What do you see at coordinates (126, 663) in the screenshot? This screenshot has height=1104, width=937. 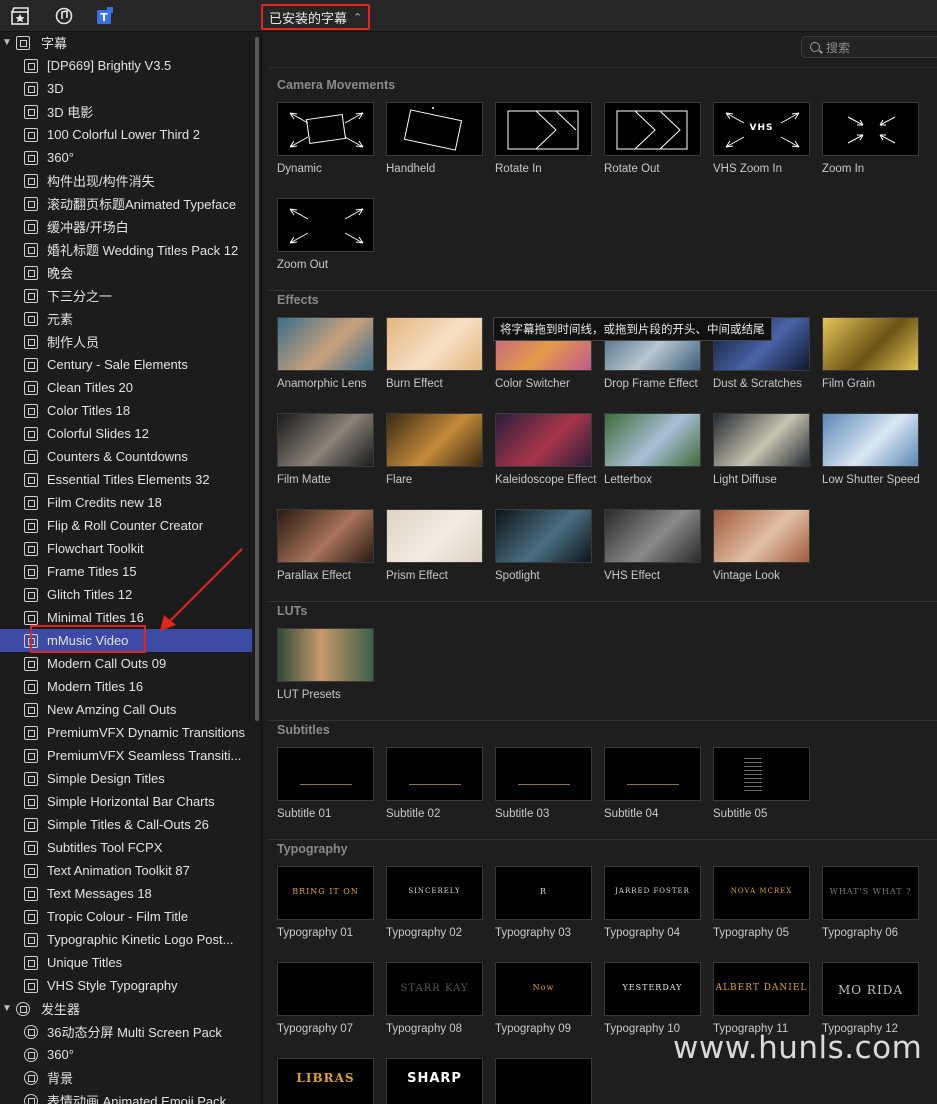 I see `sidebar-item: Modern Call Outs 09` at bounding box center [126, 663].